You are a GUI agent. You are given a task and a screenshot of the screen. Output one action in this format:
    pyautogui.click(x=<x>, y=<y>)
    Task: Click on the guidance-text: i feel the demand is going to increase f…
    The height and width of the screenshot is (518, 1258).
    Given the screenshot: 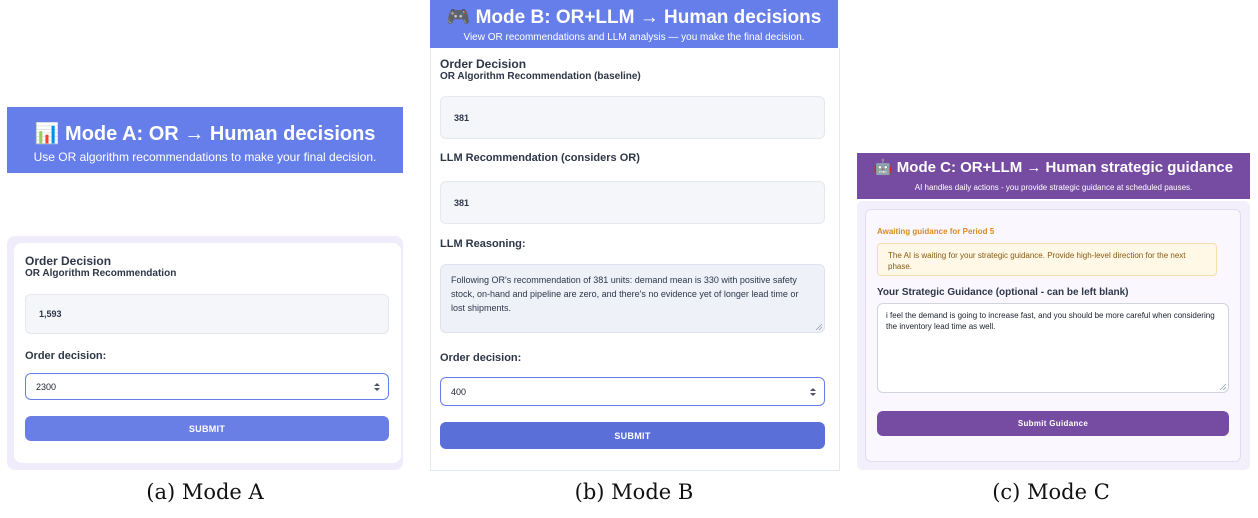 What is the action you would take?
    pyautogui.click(x=1050, y=321)
    